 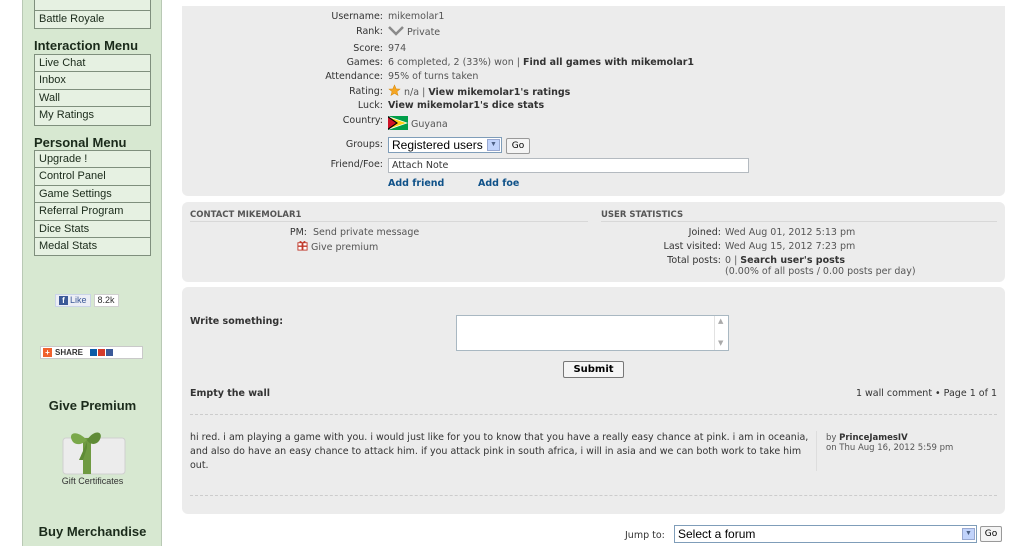 I want to click on add-foe-link: Add foe, so click(x=498, y=183).